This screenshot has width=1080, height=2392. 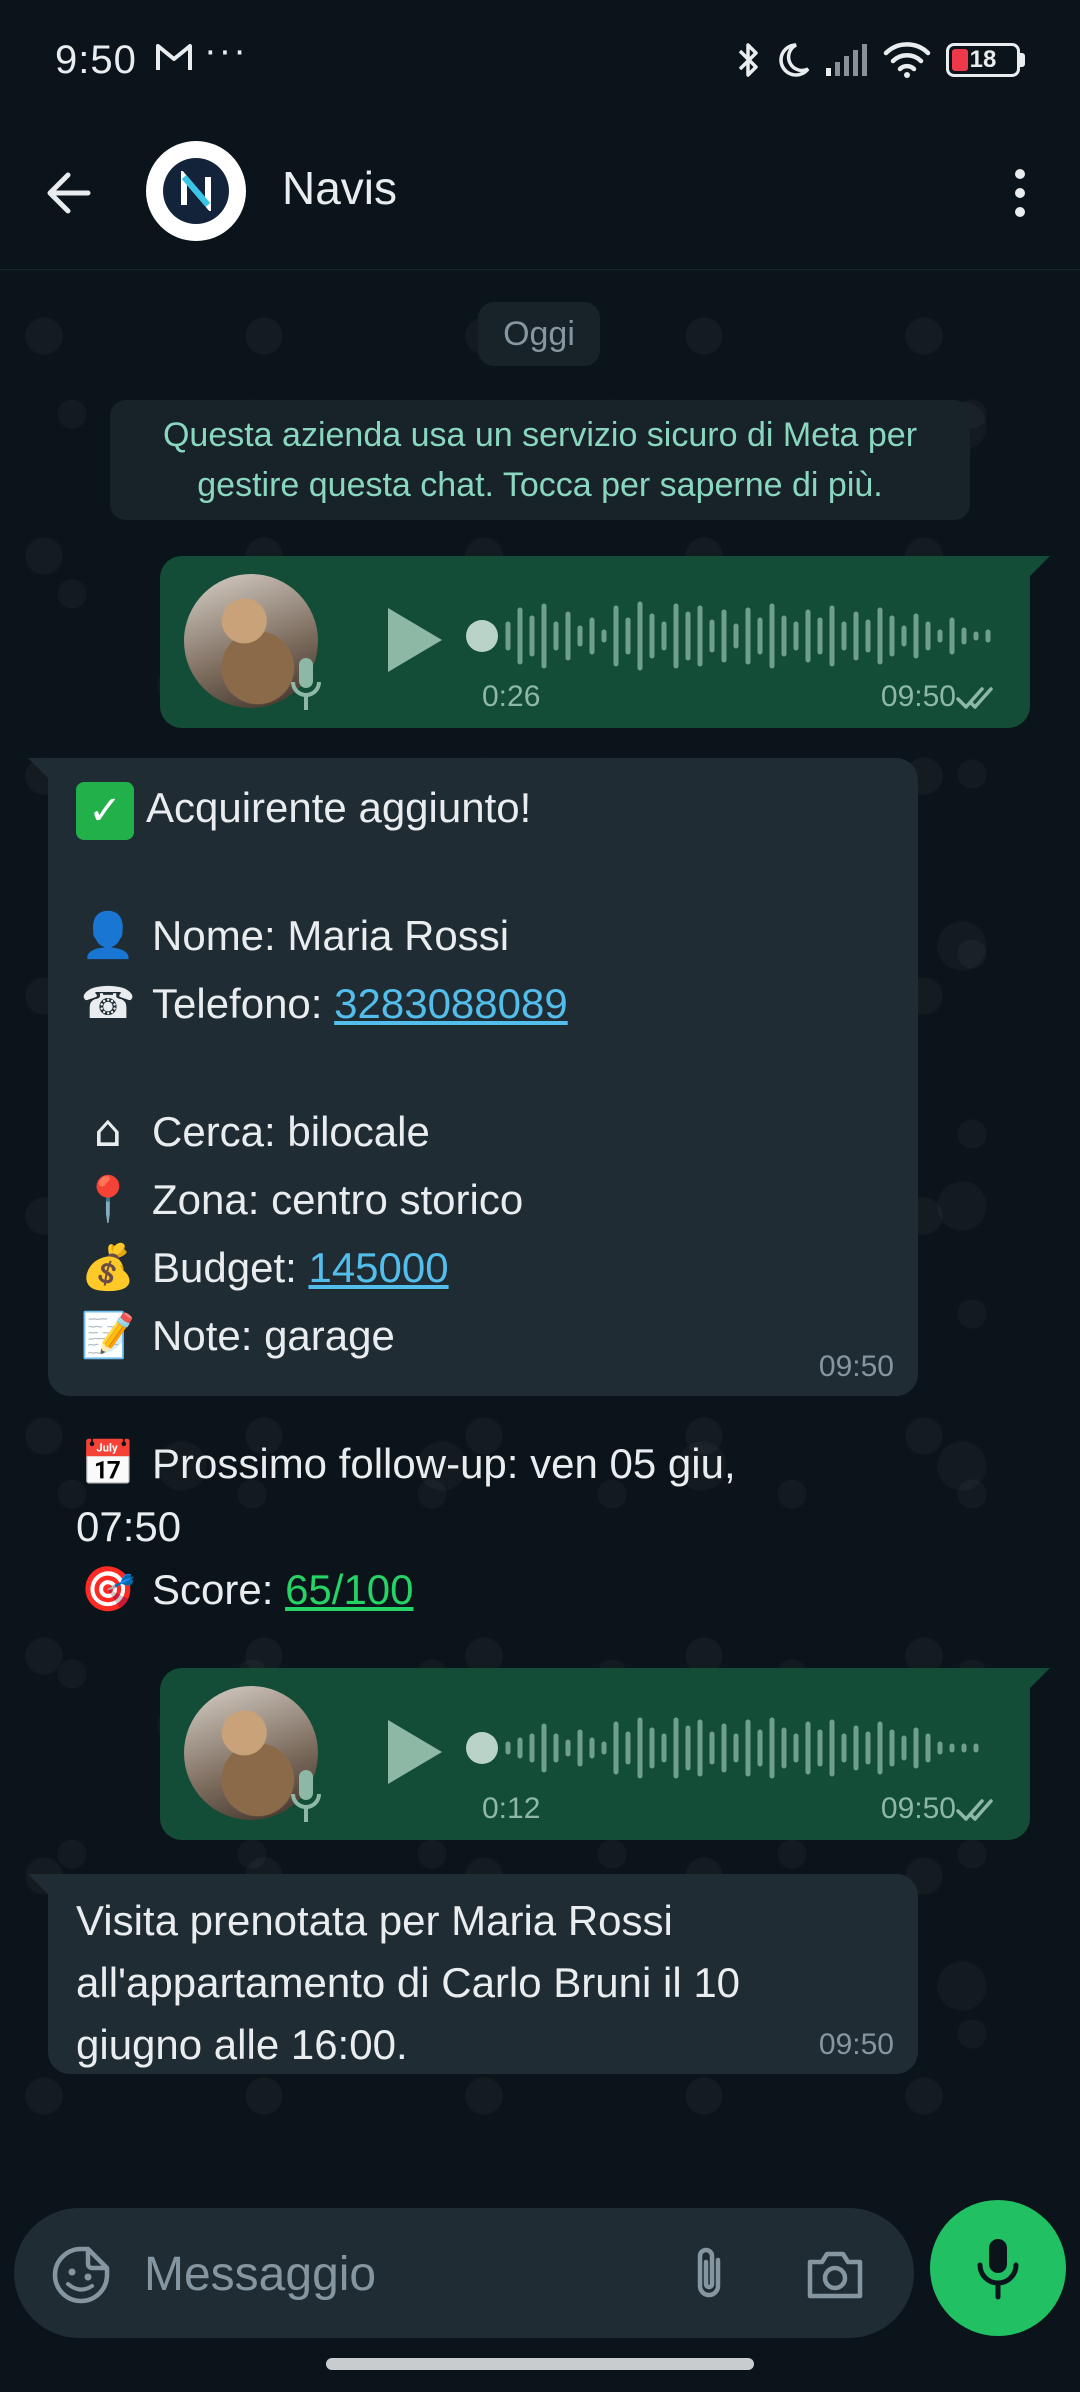 I want to click on more-notifications-indicator: ···, so click(x=226, y=51).